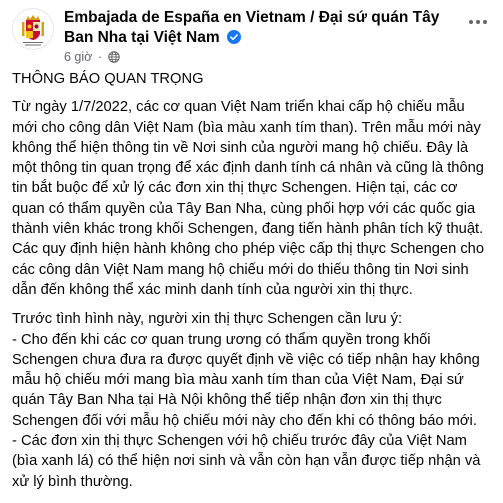 This screenshot has width=503, height=503. Describe the element at coordinates (78, 57) in the screenshot. I see `post-timestamp: 6 giờ` at that location.